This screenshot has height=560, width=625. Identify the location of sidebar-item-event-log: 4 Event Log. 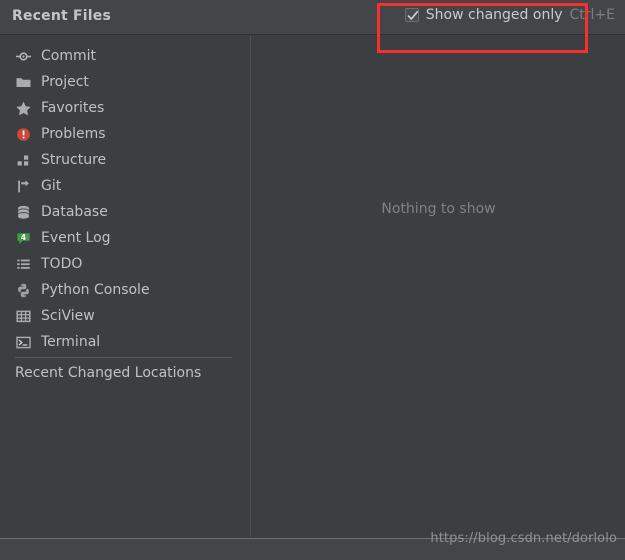
(125, 238).